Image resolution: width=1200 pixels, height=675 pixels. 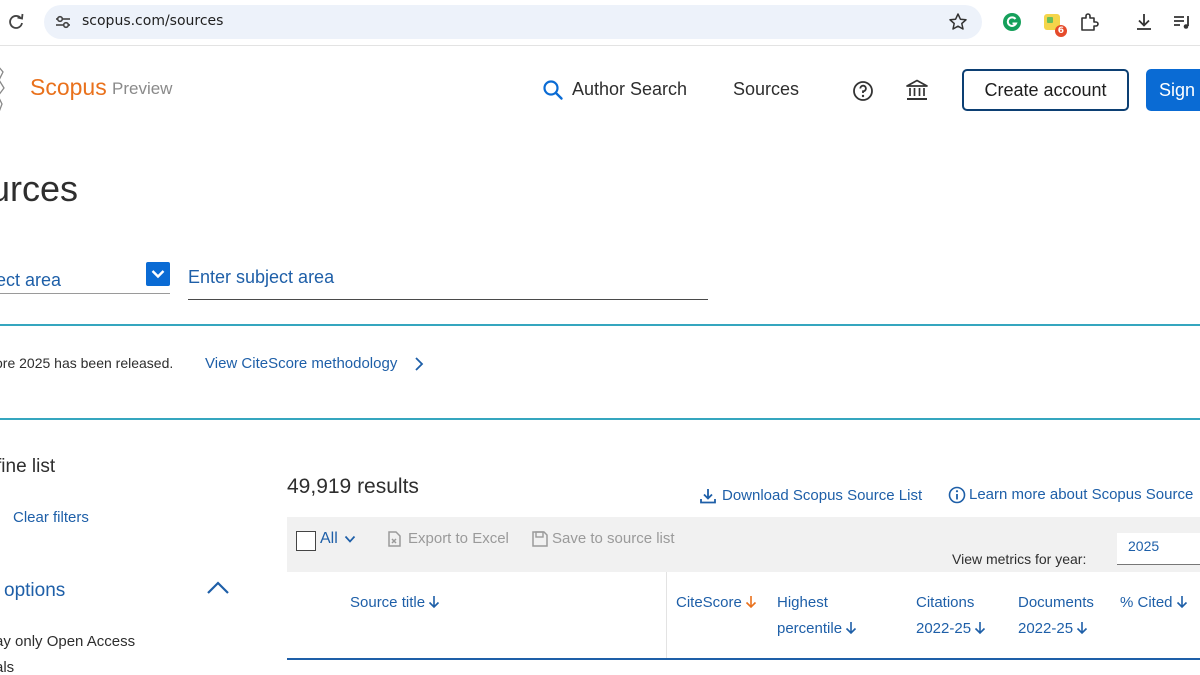 What do you see at coordinates (34, 591) in the screenshot?
I see `display-options-toggle: options` at bounding box center [34, 591].